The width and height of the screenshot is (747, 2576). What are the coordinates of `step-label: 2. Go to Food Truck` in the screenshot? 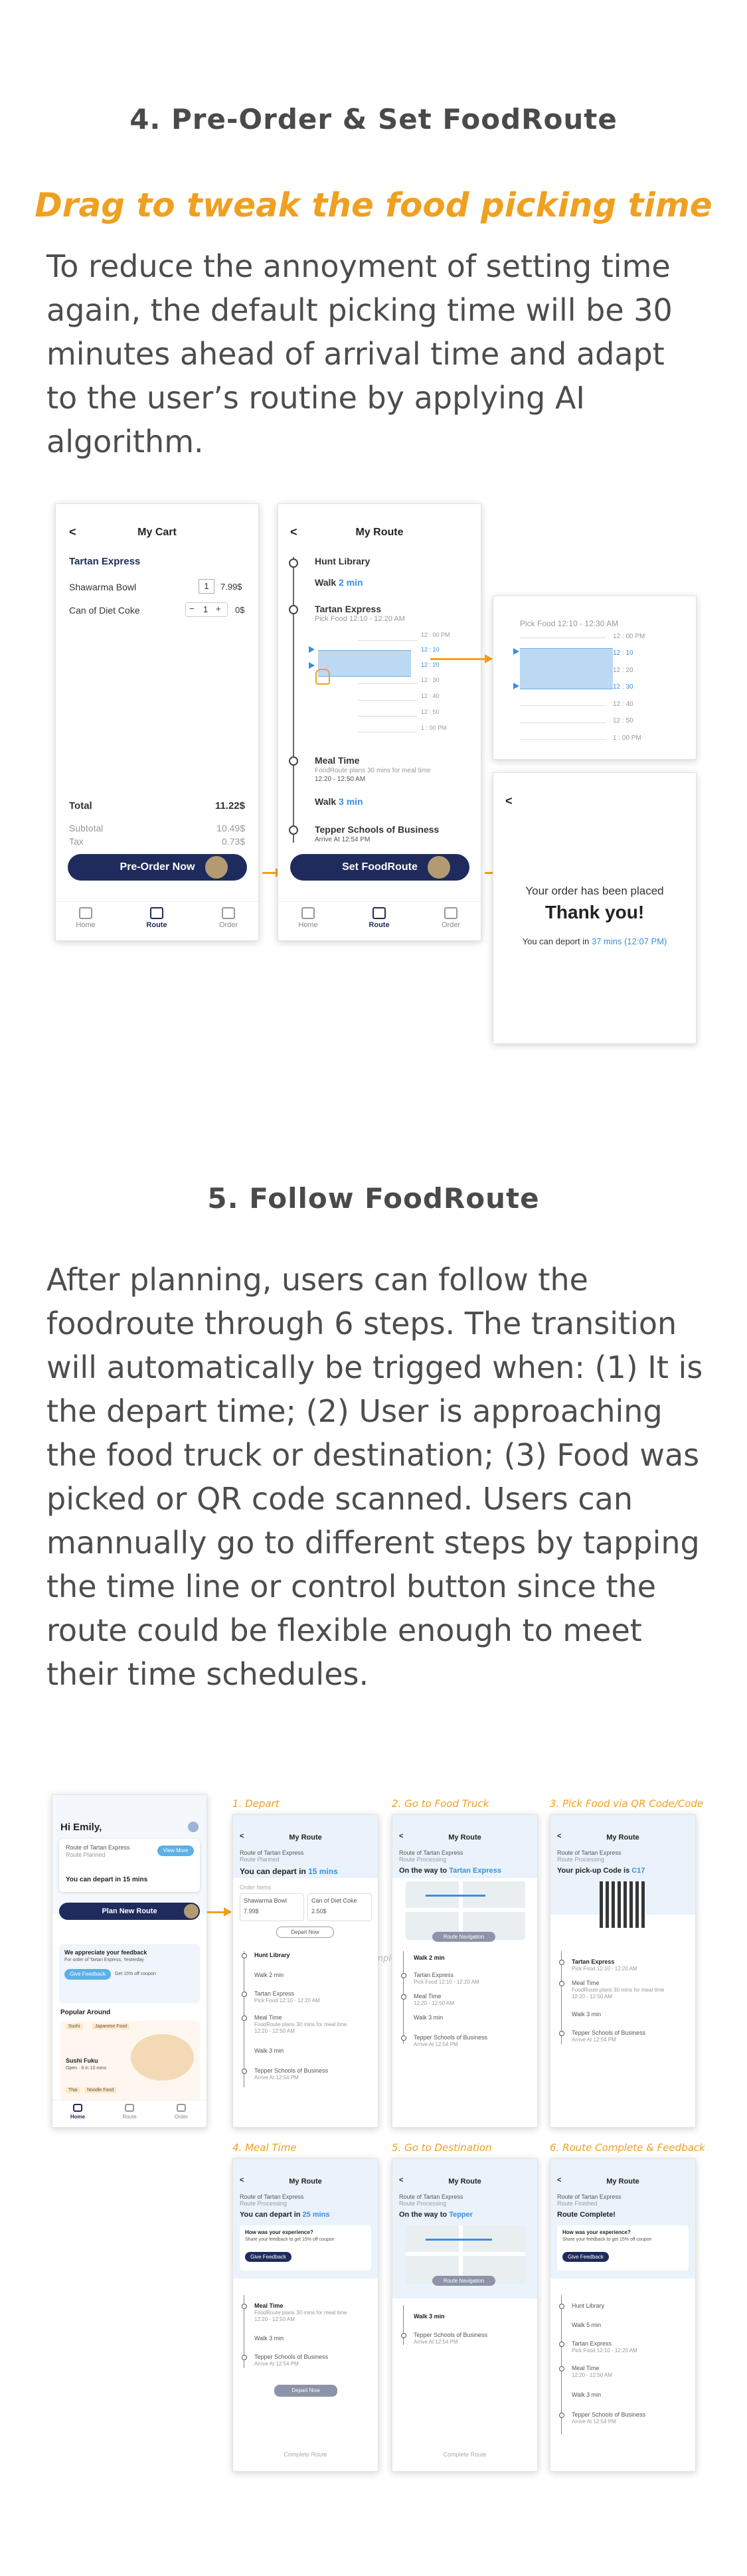 It's located at (441, 1804).